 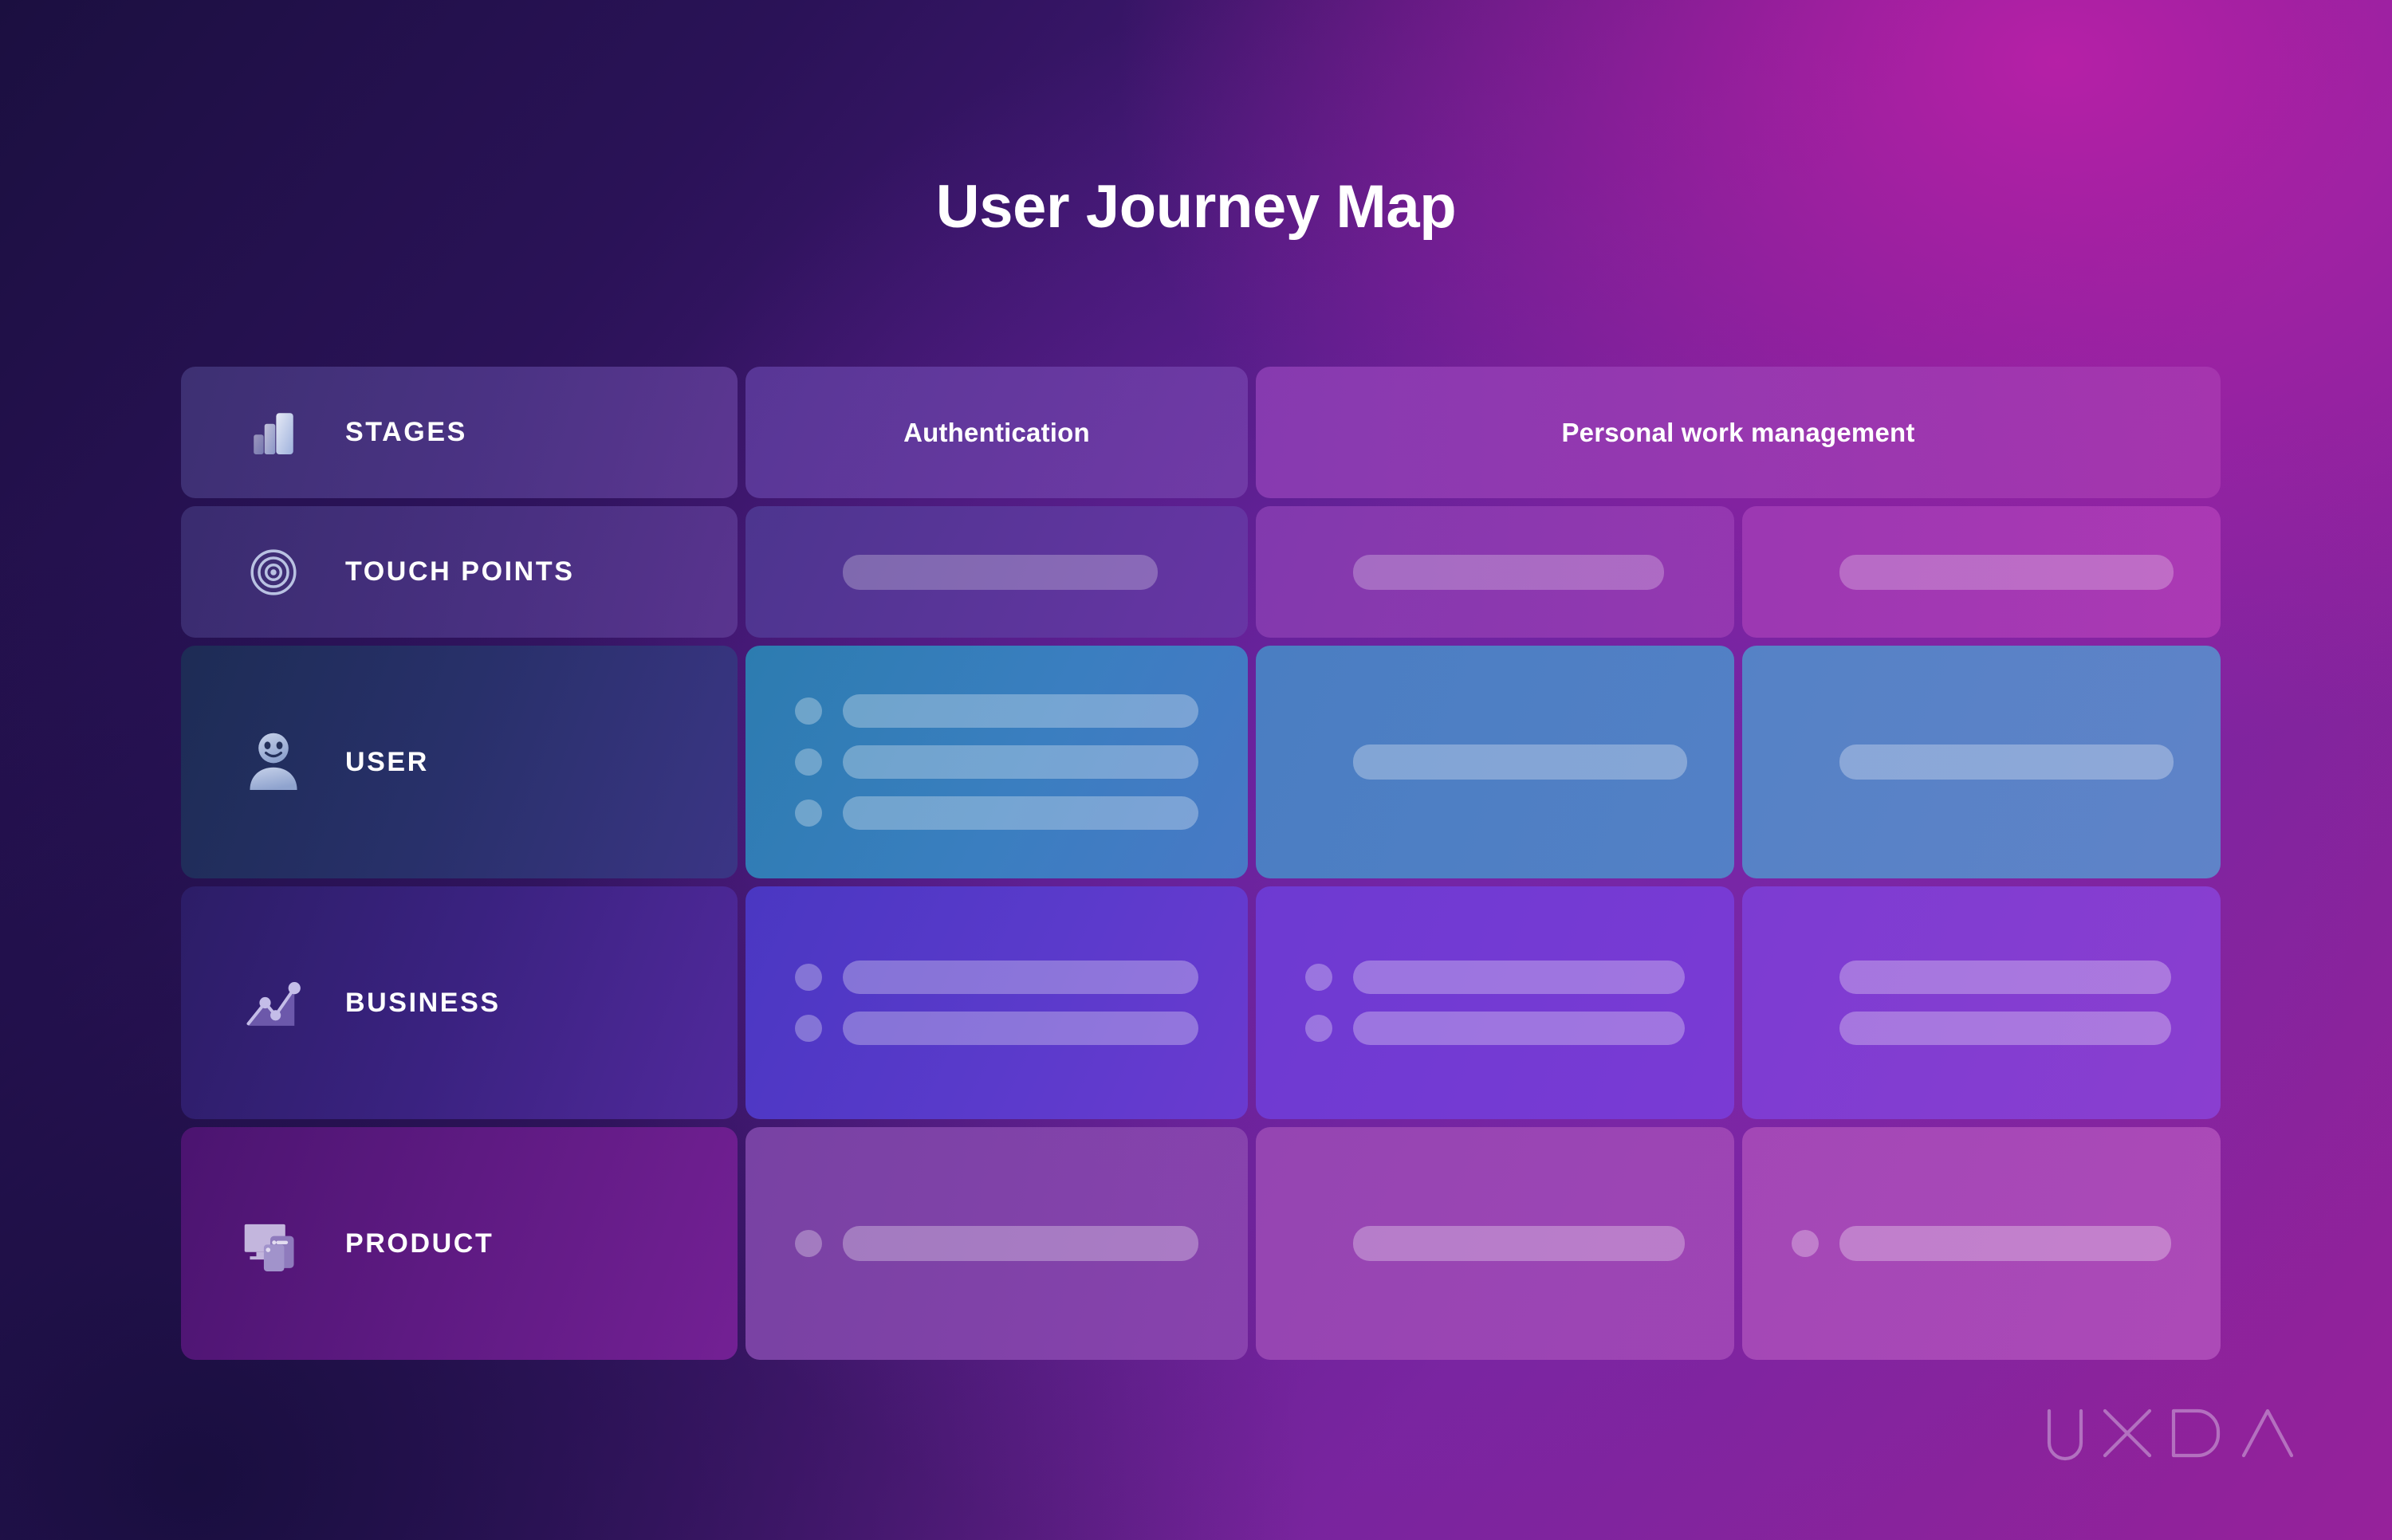 I want to click on row-label-stages: STAGES, so click(x=460, y=432).